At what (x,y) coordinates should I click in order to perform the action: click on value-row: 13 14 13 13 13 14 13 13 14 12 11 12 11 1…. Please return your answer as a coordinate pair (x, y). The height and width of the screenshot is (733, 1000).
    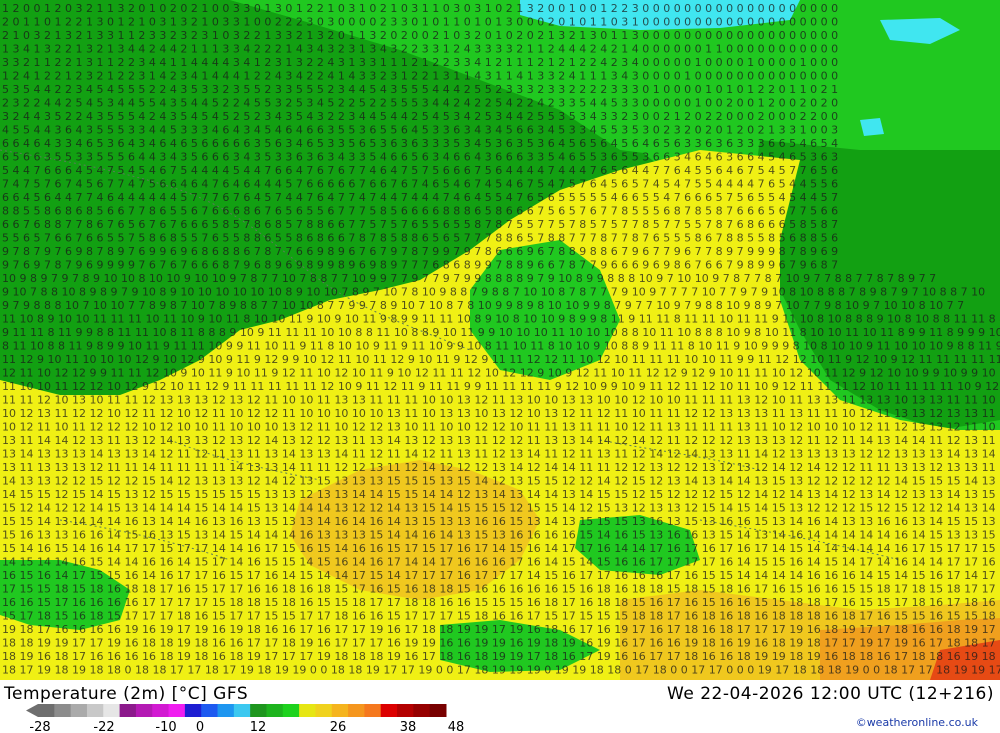
    Looking at the image, I should click on (501, 454).